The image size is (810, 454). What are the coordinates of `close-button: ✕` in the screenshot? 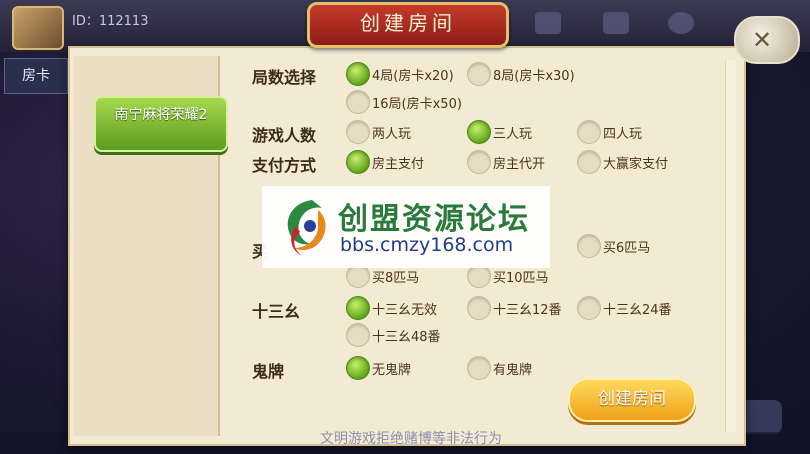 It's located at (767, 40).